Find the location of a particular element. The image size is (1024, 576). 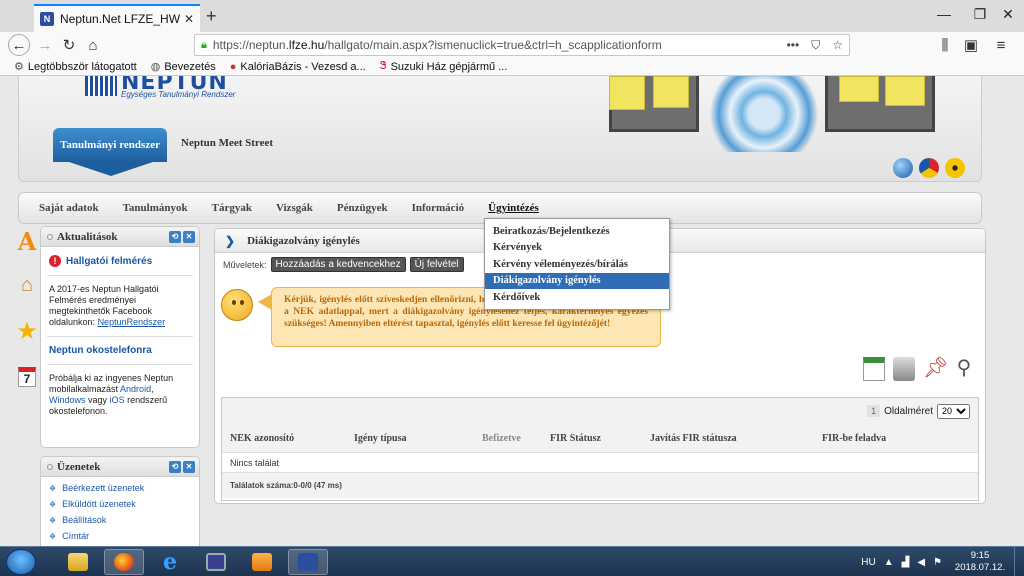

sidebar-icon: ▣ is located at coordinates (971, 45).